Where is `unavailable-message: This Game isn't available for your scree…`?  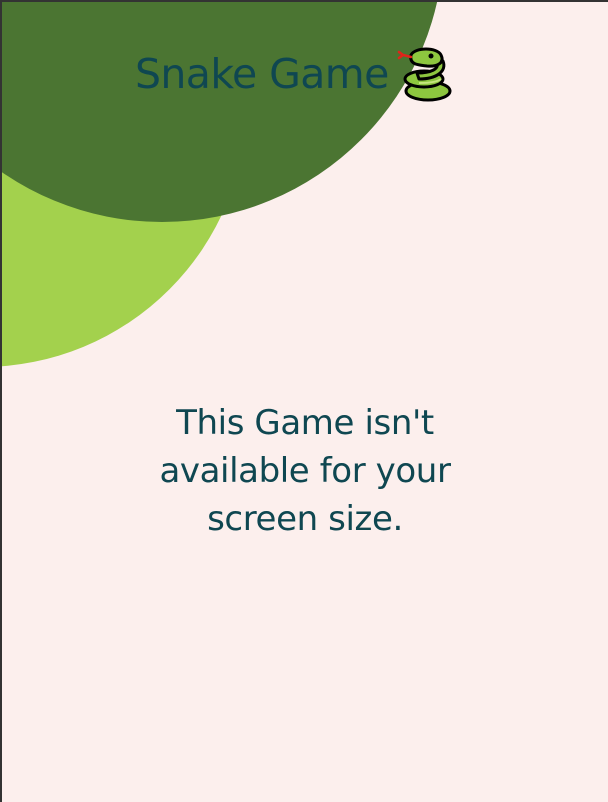 unavailable-message: This Game isn't available for your scree… is located at coordinates (305, 471).